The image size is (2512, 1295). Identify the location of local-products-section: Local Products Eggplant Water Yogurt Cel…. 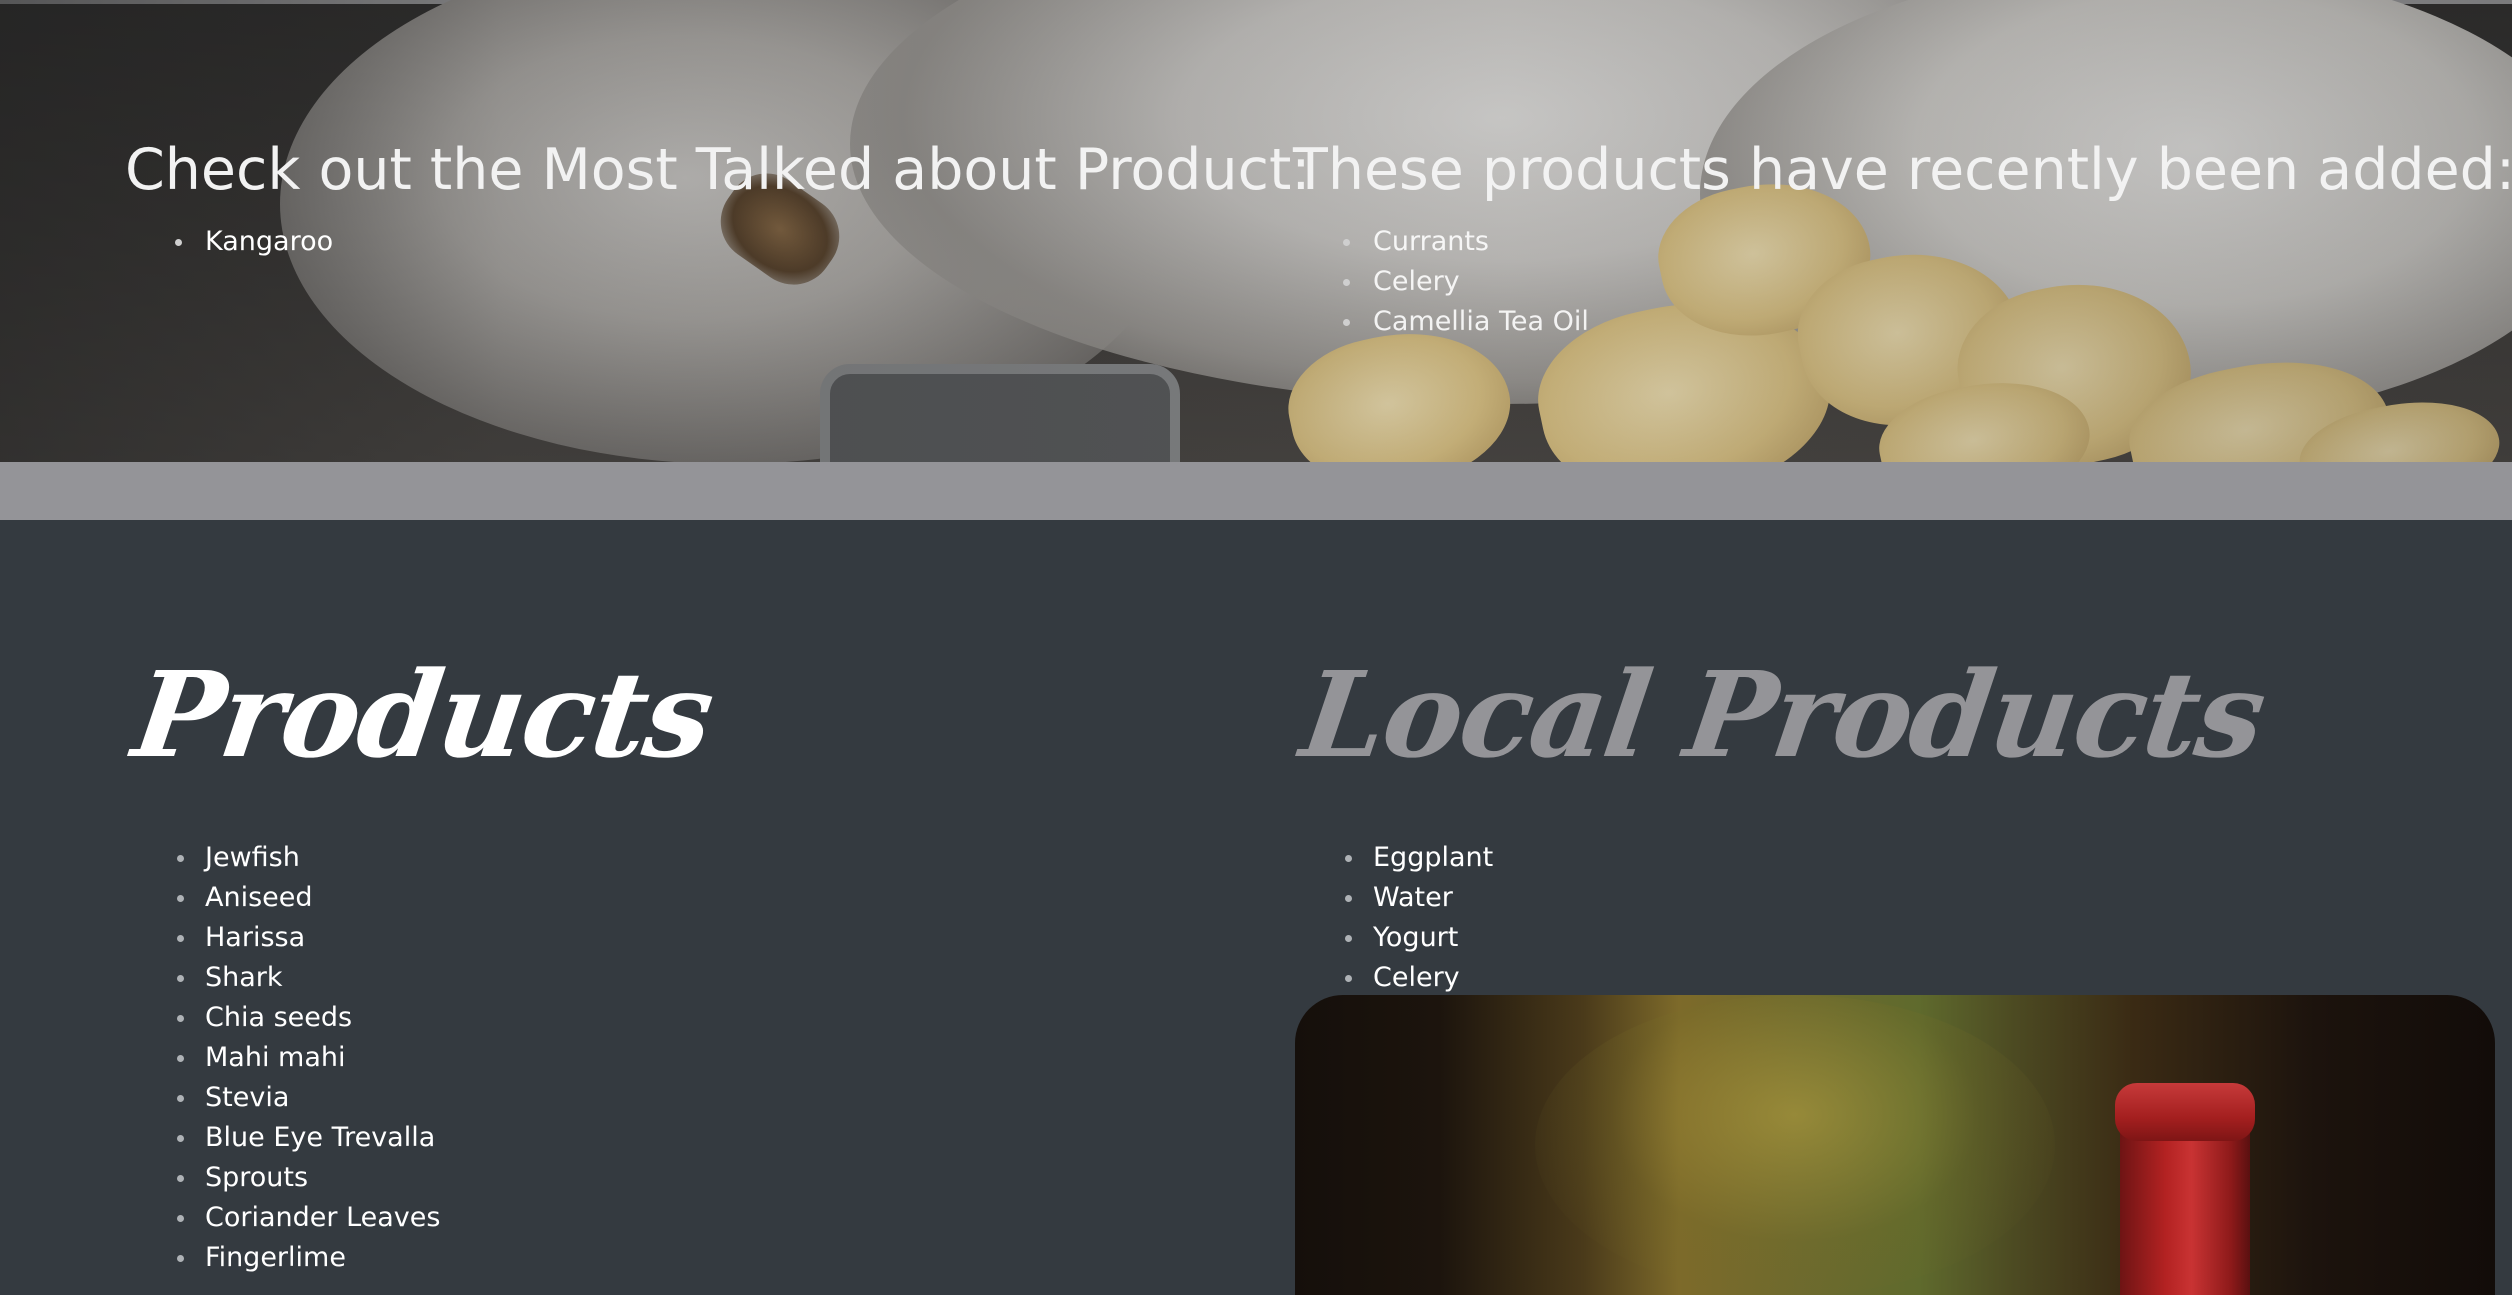
(1782, 819).